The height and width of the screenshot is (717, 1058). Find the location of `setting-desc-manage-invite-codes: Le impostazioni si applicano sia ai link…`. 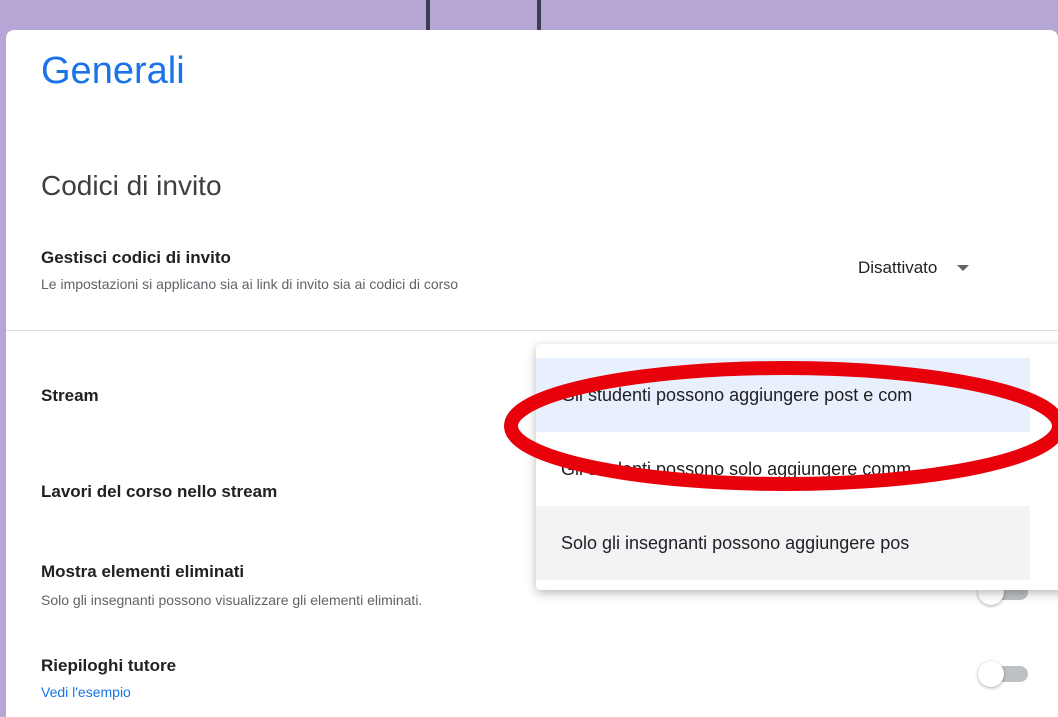

setting-desc-manage-invite-codes: Le impostazioni si applicano sia ai link… is located at coordinates (250, 284).